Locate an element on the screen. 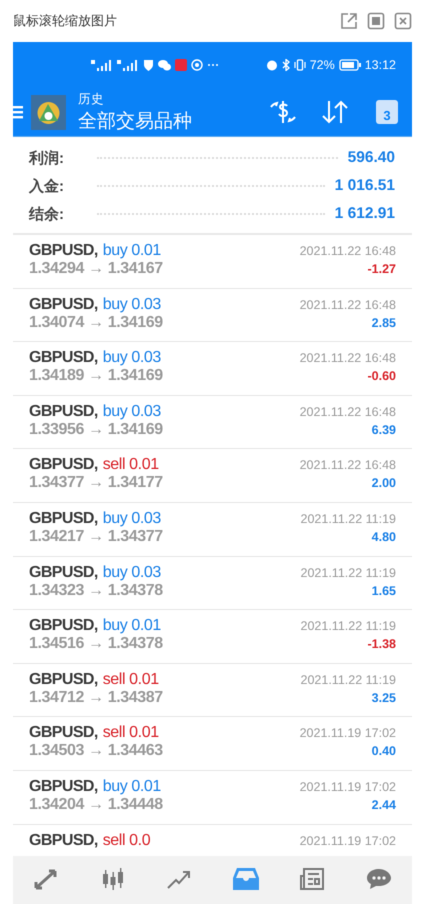  close-icon is located at coordinates (403, 21).